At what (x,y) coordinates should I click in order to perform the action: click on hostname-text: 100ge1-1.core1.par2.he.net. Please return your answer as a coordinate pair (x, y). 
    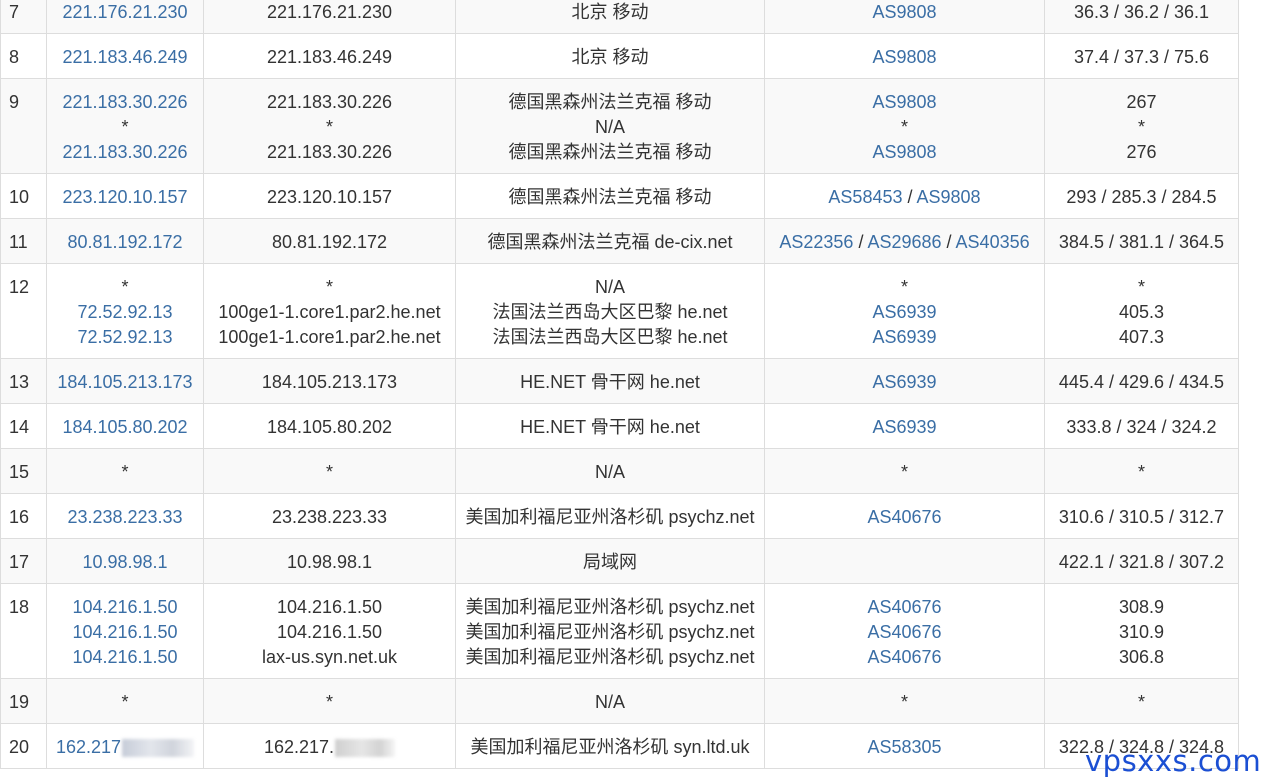
    Looking at the image, I should click on (329, 337).